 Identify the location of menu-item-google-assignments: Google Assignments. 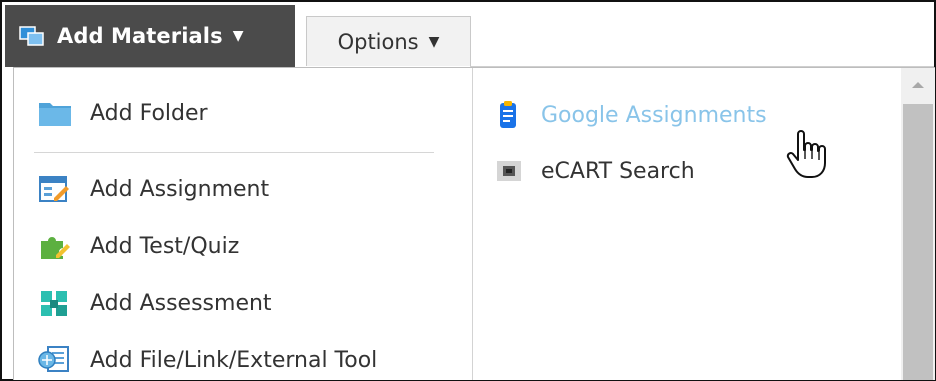
(631, 115).